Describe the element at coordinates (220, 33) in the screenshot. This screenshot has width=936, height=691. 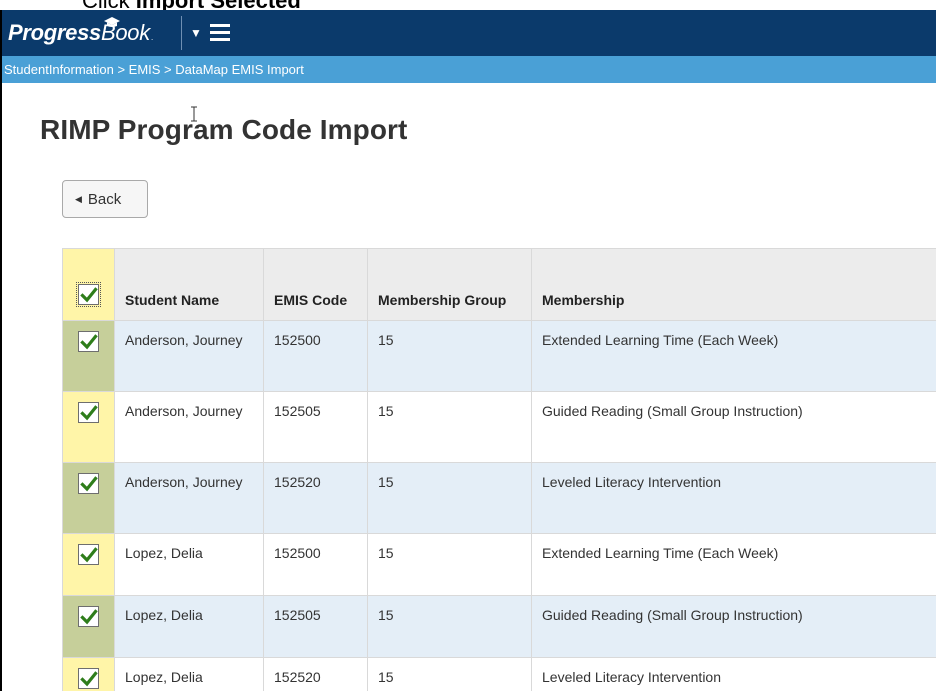
I see `hamburger-menu-icon` at that location.